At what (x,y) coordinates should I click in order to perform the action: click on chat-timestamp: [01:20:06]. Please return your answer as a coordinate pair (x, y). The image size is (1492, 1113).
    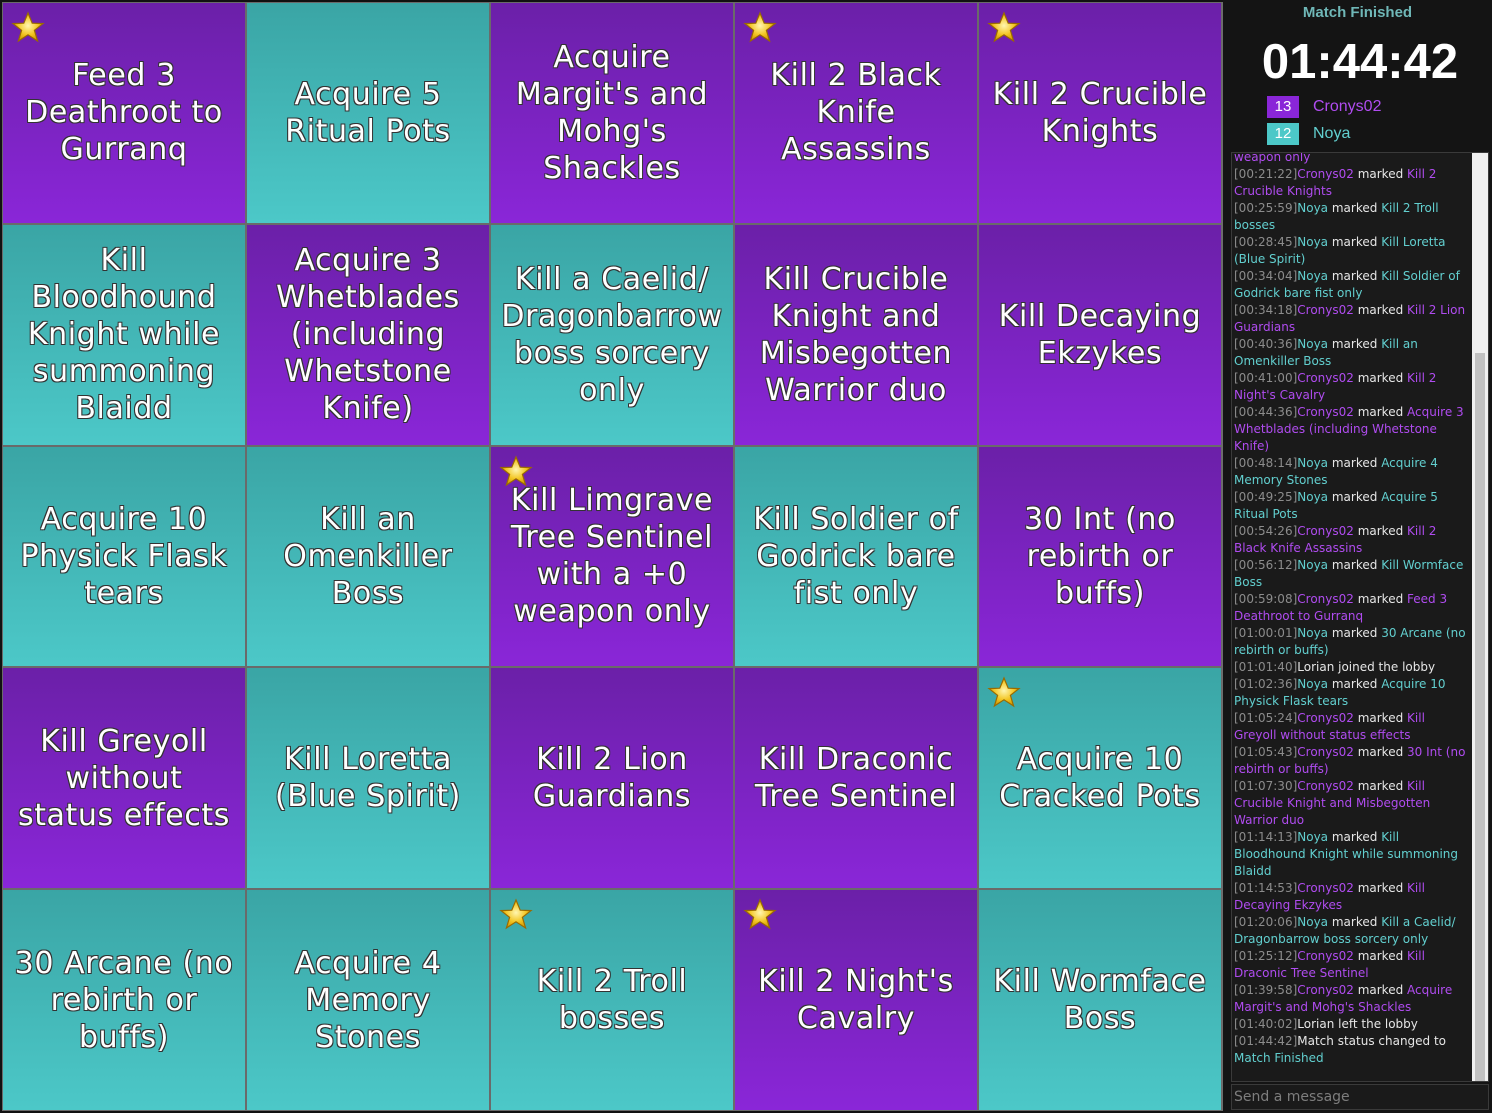
    Looking at the image, I should click on (1266, 922).